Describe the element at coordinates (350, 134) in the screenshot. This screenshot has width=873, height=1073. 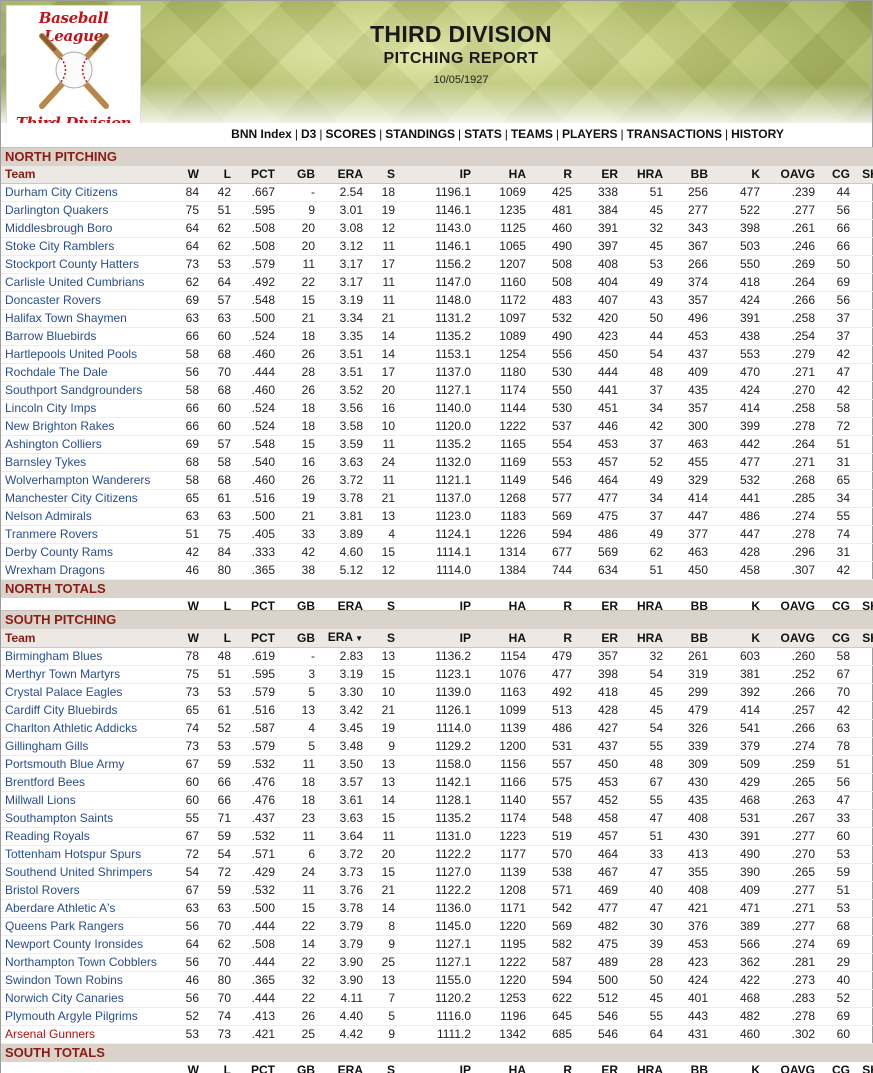
I see `nav-link-scores: SCORES` at that location.